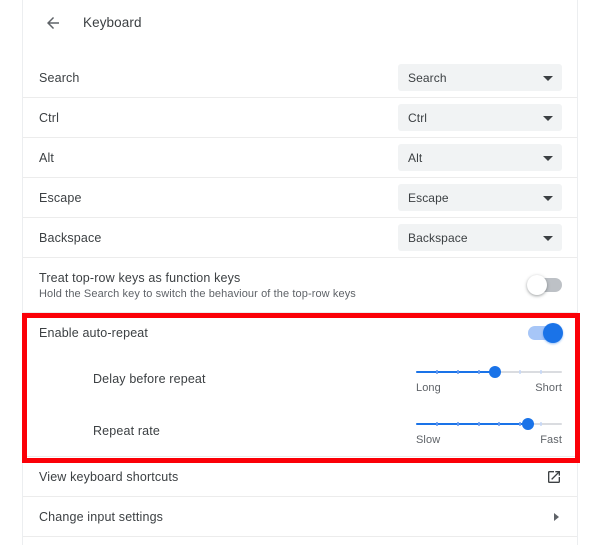  I want to click on page-title: Keyboard, so click(112, 22).